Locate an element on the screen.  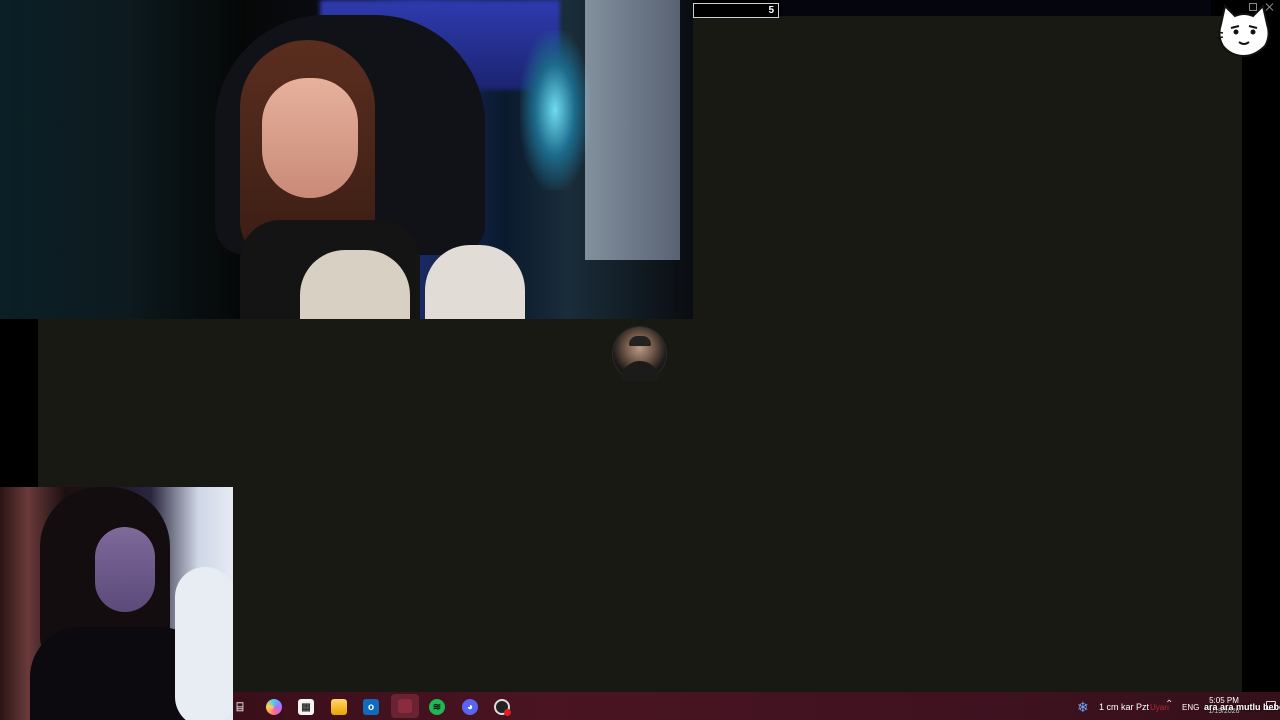
task-view-icon: ⌸ is located at coordinates (240, 707).